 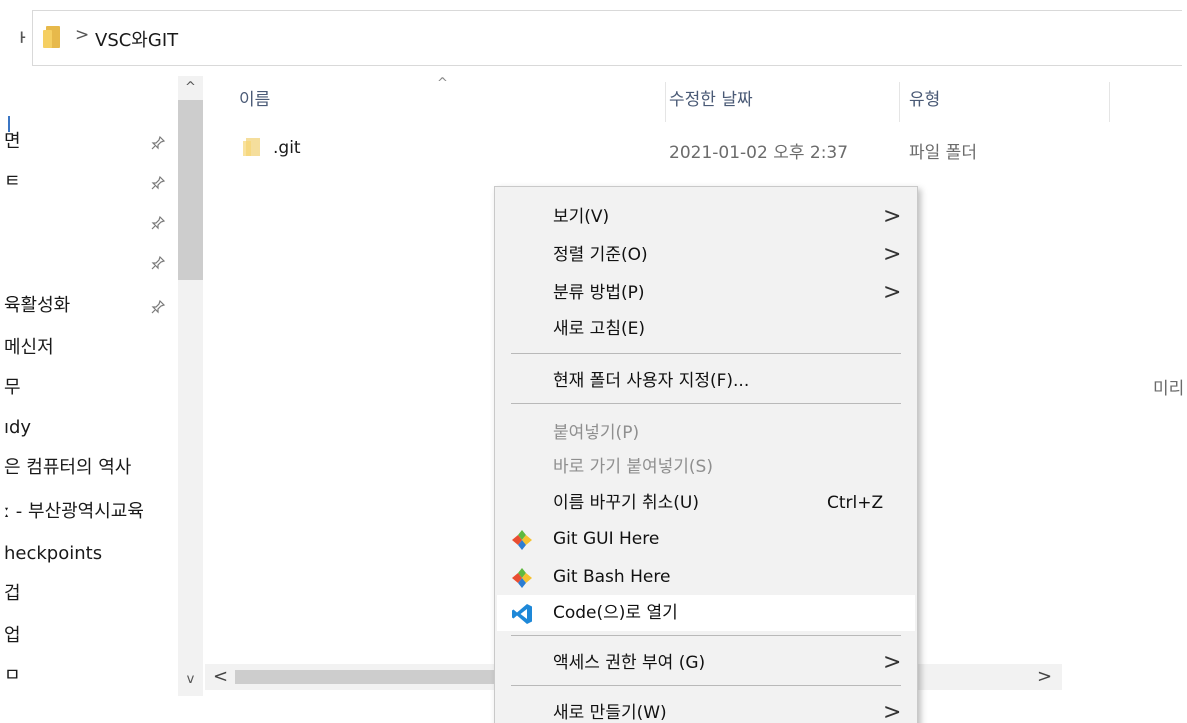 I want to click on context-menu-item: Git GUI Here, so click(x=706, y=539).